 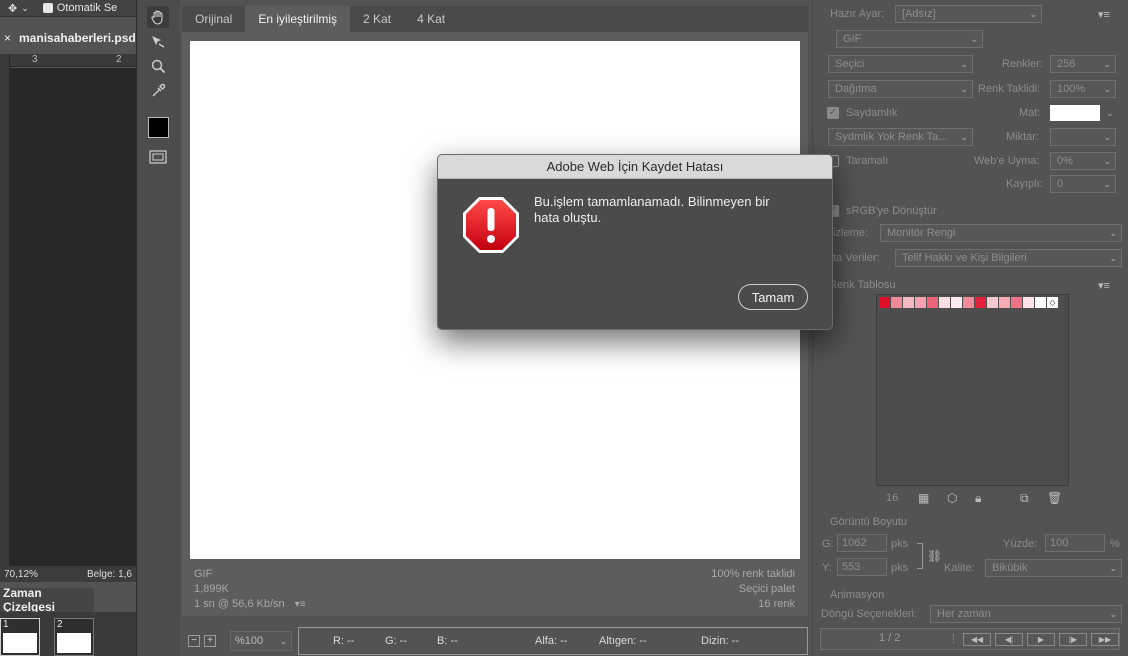 I want to click on color-count: 16, so click(x=892, y=498).